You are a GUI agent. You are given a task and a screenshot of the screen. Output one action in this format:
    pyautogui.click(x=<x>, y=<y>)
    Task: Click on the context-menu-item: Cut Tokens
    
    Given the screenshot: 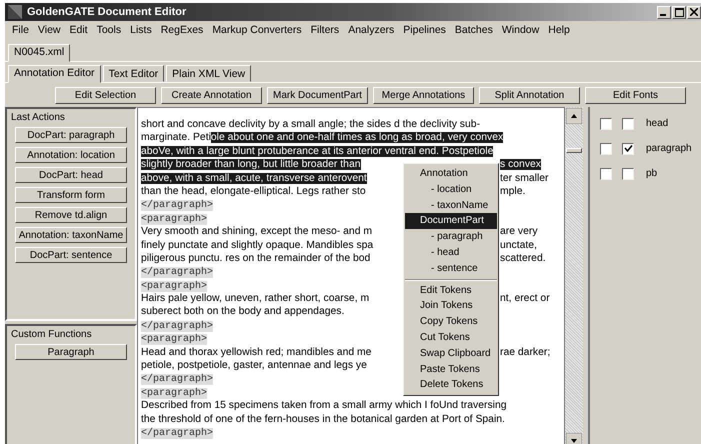 What is the action you would take?
    pyautogui.click(x=451, y=338)
    